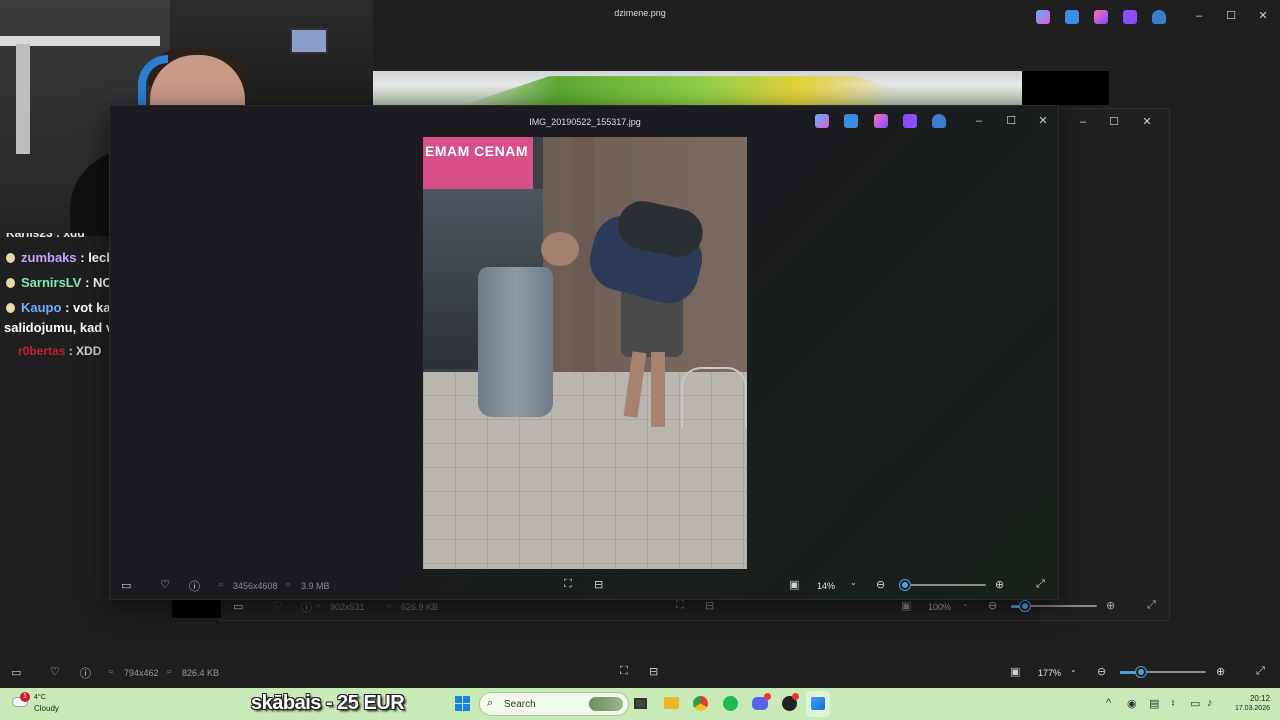 This screenshot has width=1280, height=720. I want to click on image-filesize: 826.4 KB, so click(201, 673).